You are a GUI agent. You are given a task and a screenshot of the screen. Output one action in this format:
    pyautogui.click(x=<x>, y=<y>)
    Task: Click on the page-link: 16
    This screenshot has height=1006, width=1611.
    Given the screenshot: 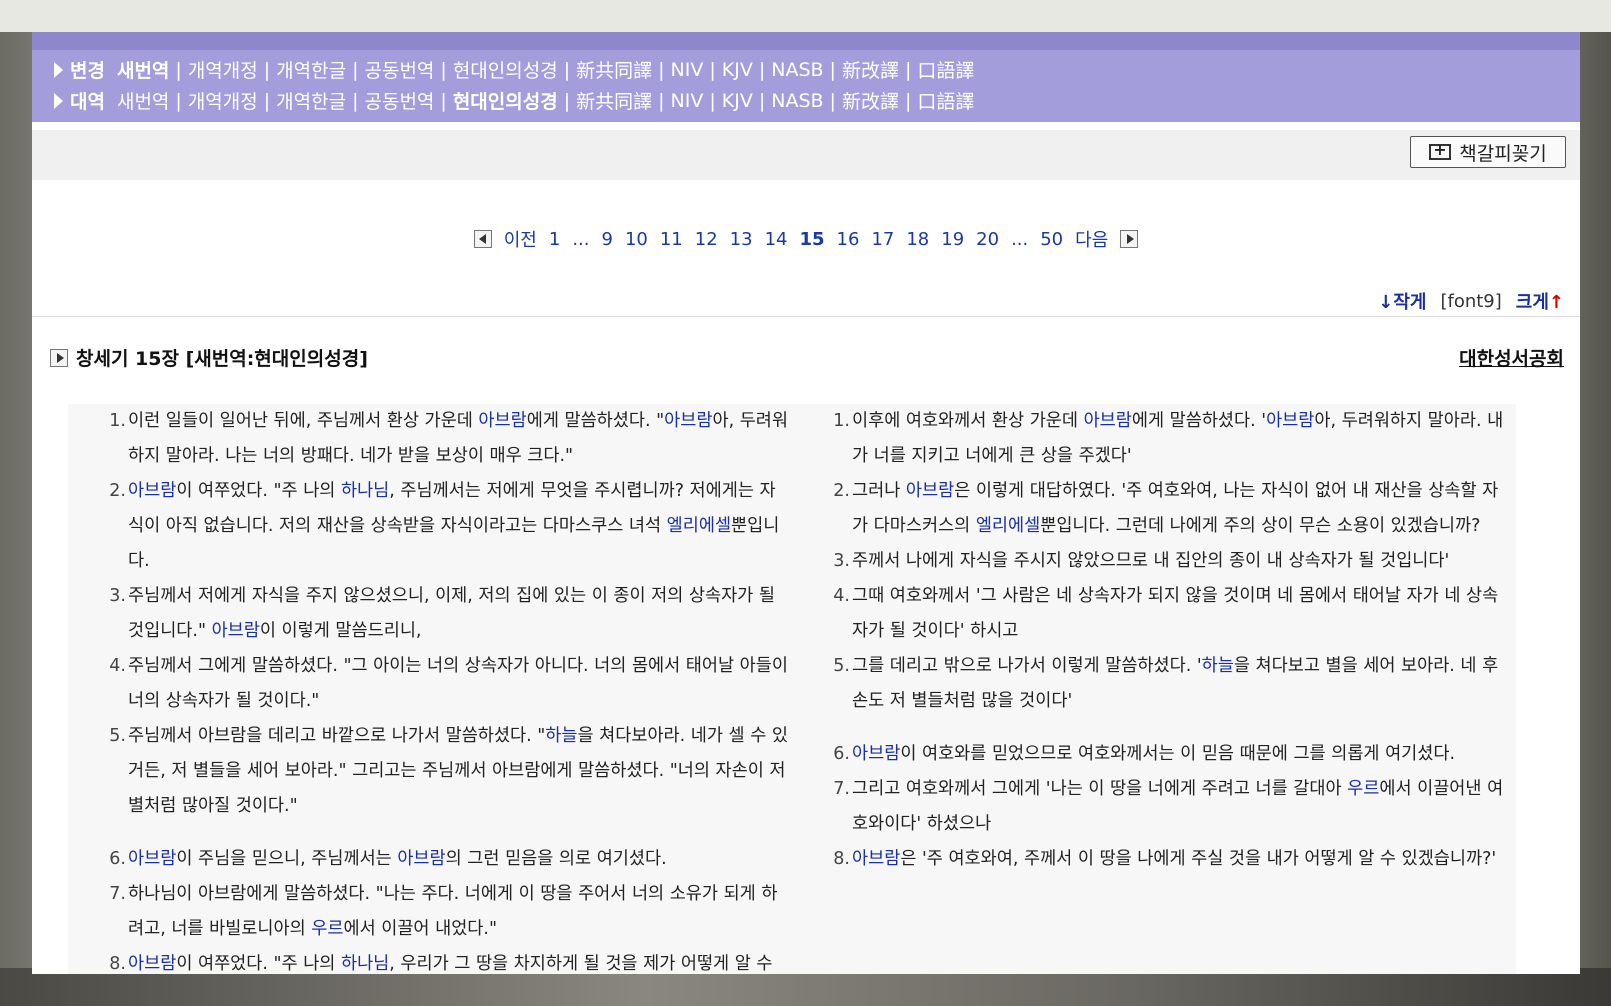 What is the action you would take?
    pyautogui.click(x=848, y=239)
    